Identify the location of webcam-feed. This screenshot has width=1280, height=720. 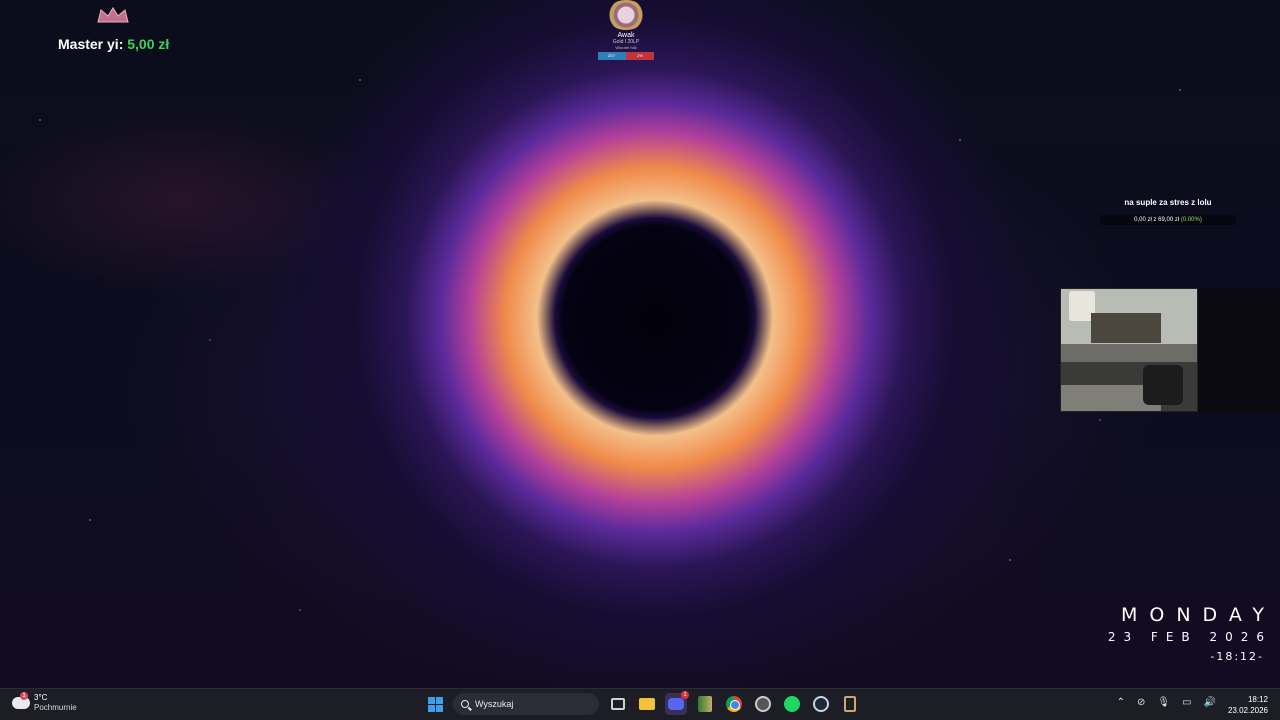
(1129, 350).